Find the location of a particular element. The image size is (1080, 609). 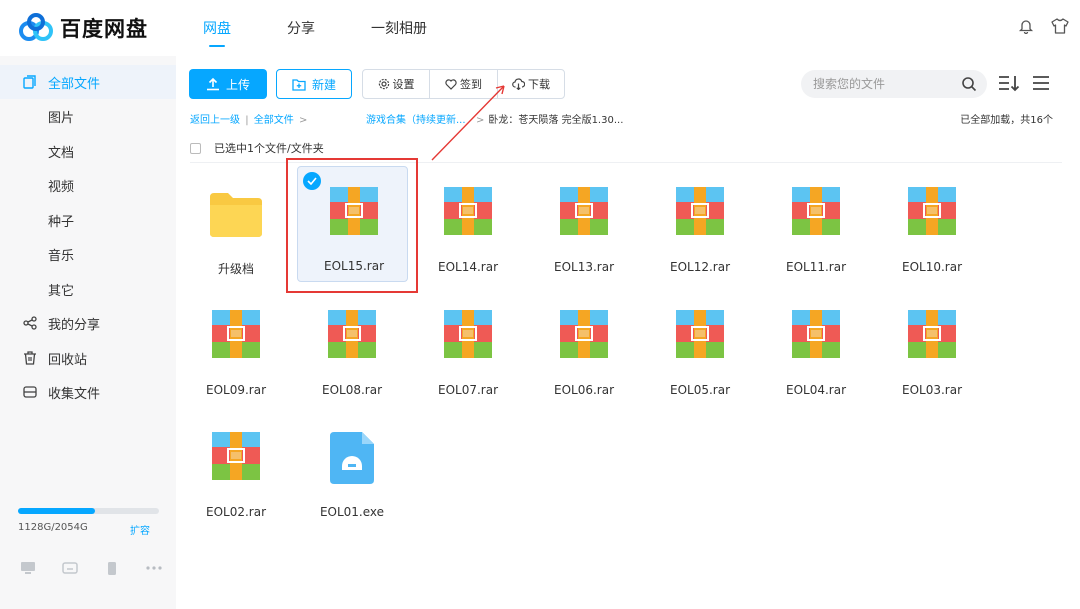

file-item: EOL10.rar is located at coordinates (932, 226).